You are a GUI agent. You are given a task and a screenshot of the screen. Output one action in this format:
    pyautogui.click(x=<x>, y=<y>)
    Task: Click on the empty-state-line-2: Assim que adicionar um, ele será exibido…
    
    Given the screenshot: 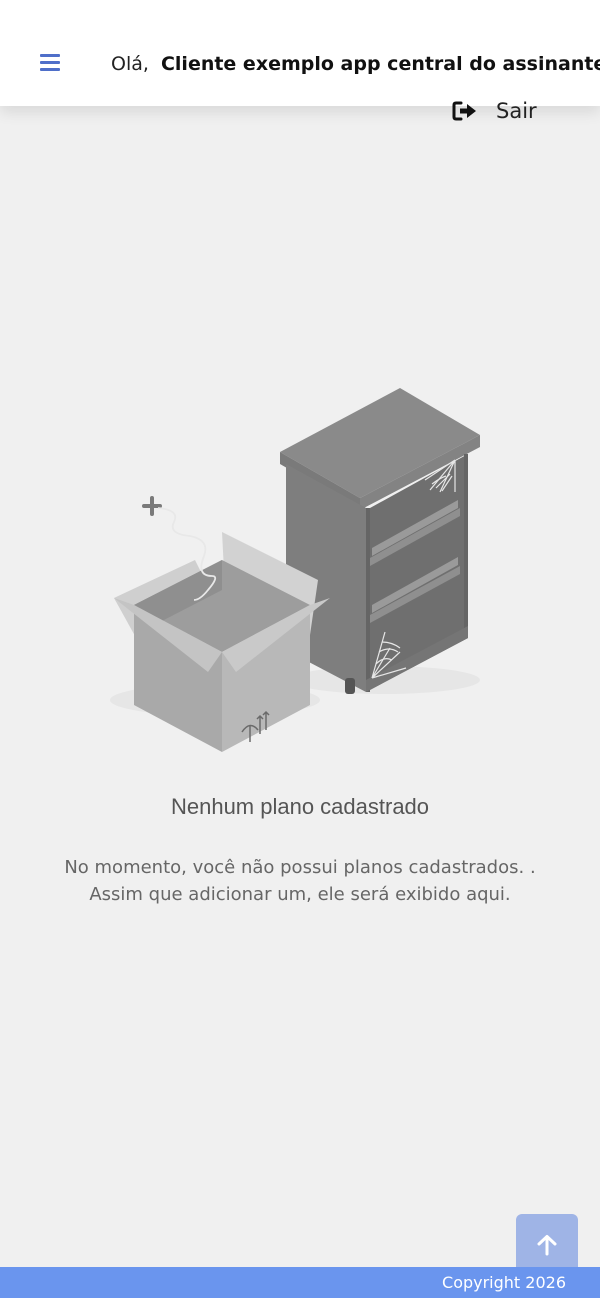 What is the action you would take?
    pyautogui.click(x=300, y=894)
    